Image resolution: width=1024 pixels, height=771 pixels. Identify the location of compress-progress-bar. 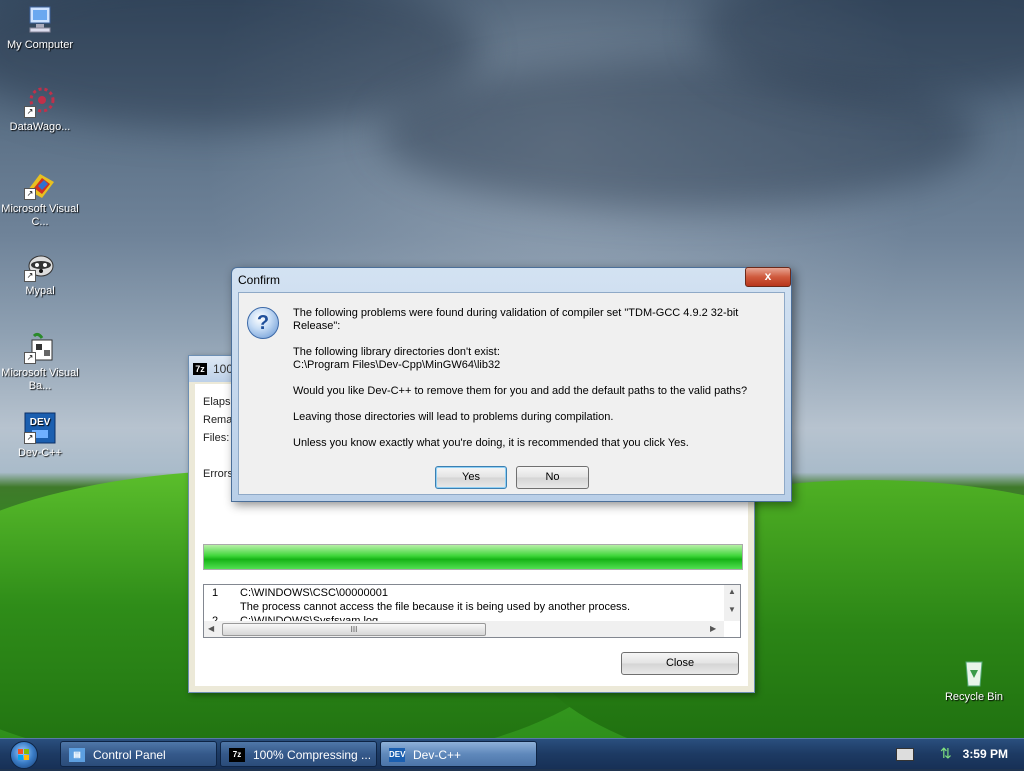
(473, 557).